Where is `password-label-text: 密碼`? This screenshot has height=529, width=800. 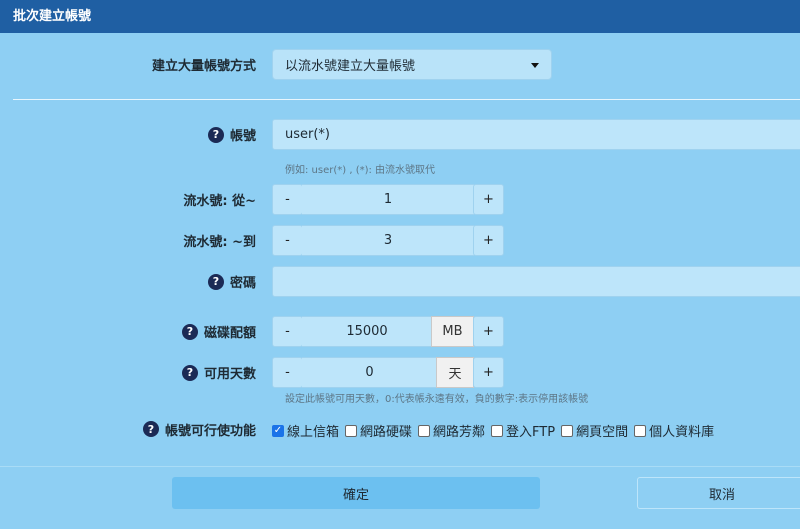
password-label-text: 密碼 is located at coordinates (242, 283).